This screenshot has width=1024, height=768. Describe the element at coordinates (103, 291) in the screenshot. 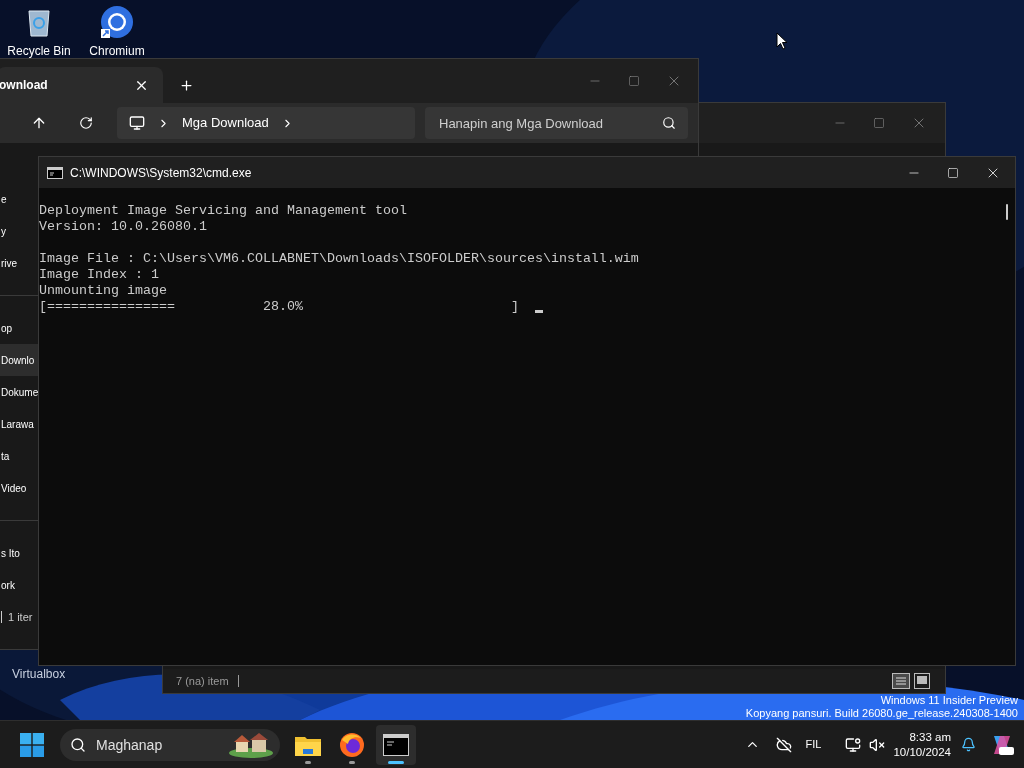

I see `console-line: Unmounting image` at that location.